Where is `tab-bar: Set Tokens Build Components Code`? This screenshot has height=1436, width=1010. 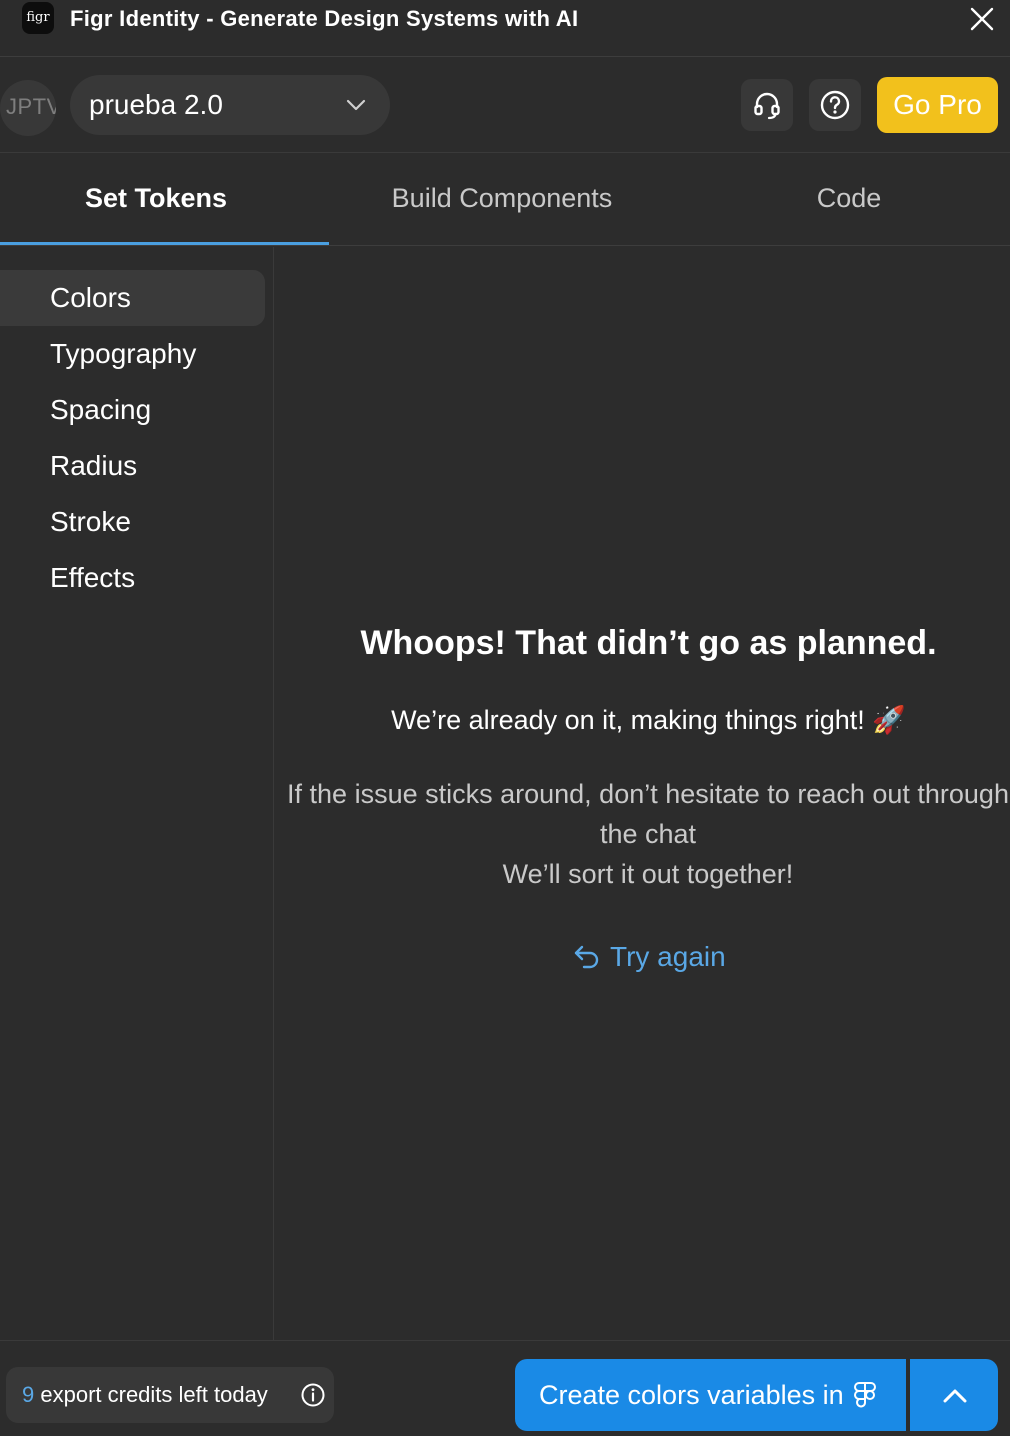
tab-bar: Set Tokens Build Components Code is located at coordinates (505, 200).